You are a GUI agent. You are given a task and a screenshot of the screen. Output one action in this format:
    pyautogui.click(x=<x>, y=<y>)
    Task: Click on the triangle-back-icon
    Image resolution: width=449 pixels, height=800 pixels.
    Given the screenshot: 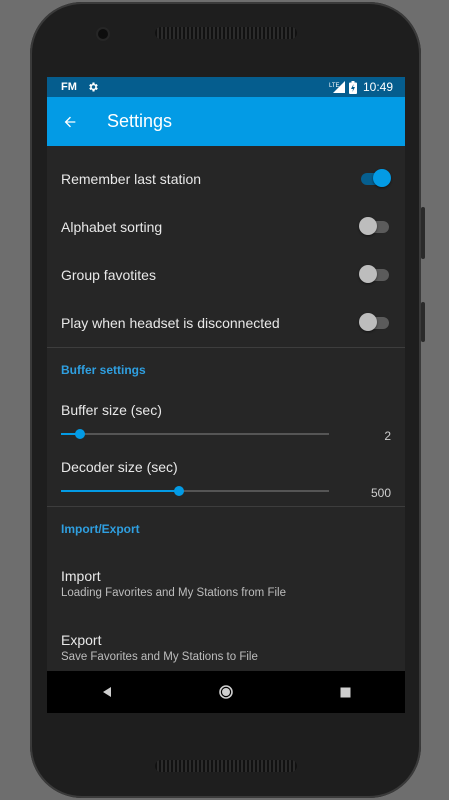 What is the action you would take?
    pyautogui.click(x=106, y=692)
    